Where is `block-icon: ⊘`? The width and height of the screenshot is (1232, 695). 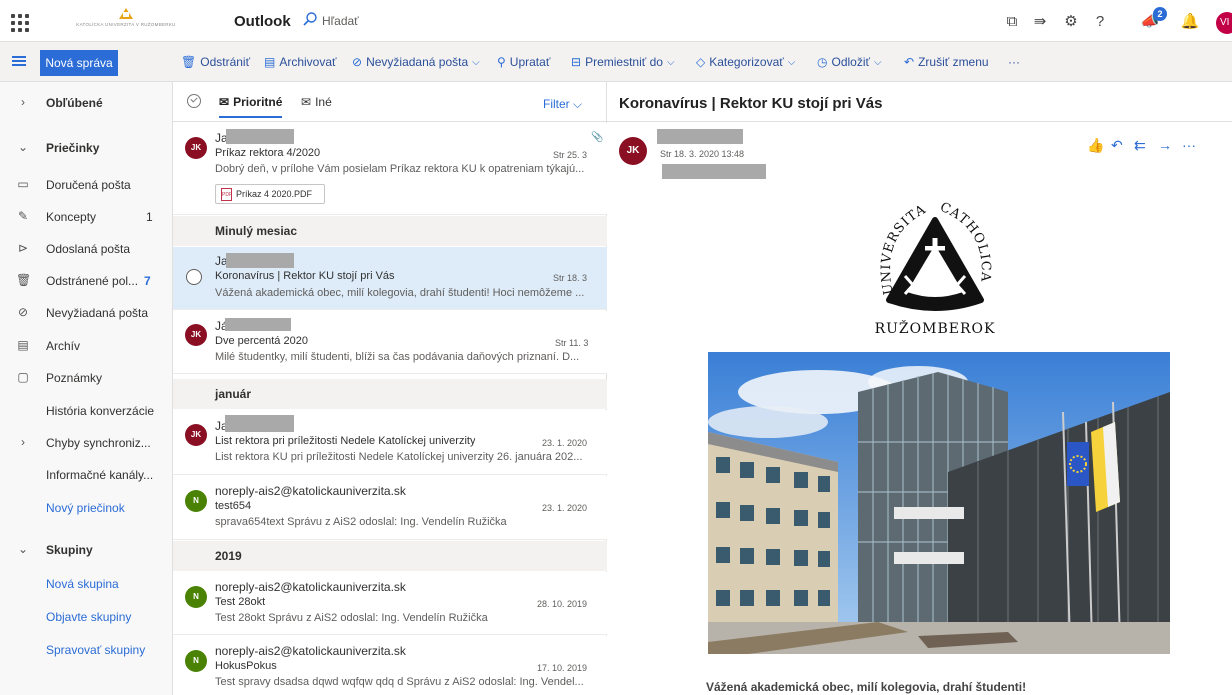
block-icon: ⊘ is located at coordinates (23, 312).